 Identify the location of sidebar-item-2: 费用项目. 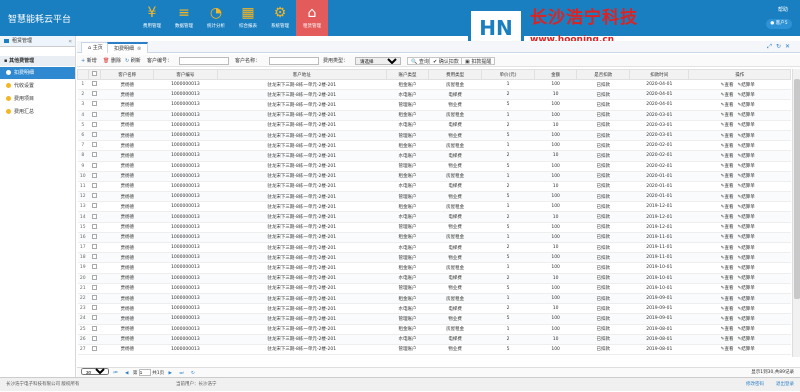
(37, 99).